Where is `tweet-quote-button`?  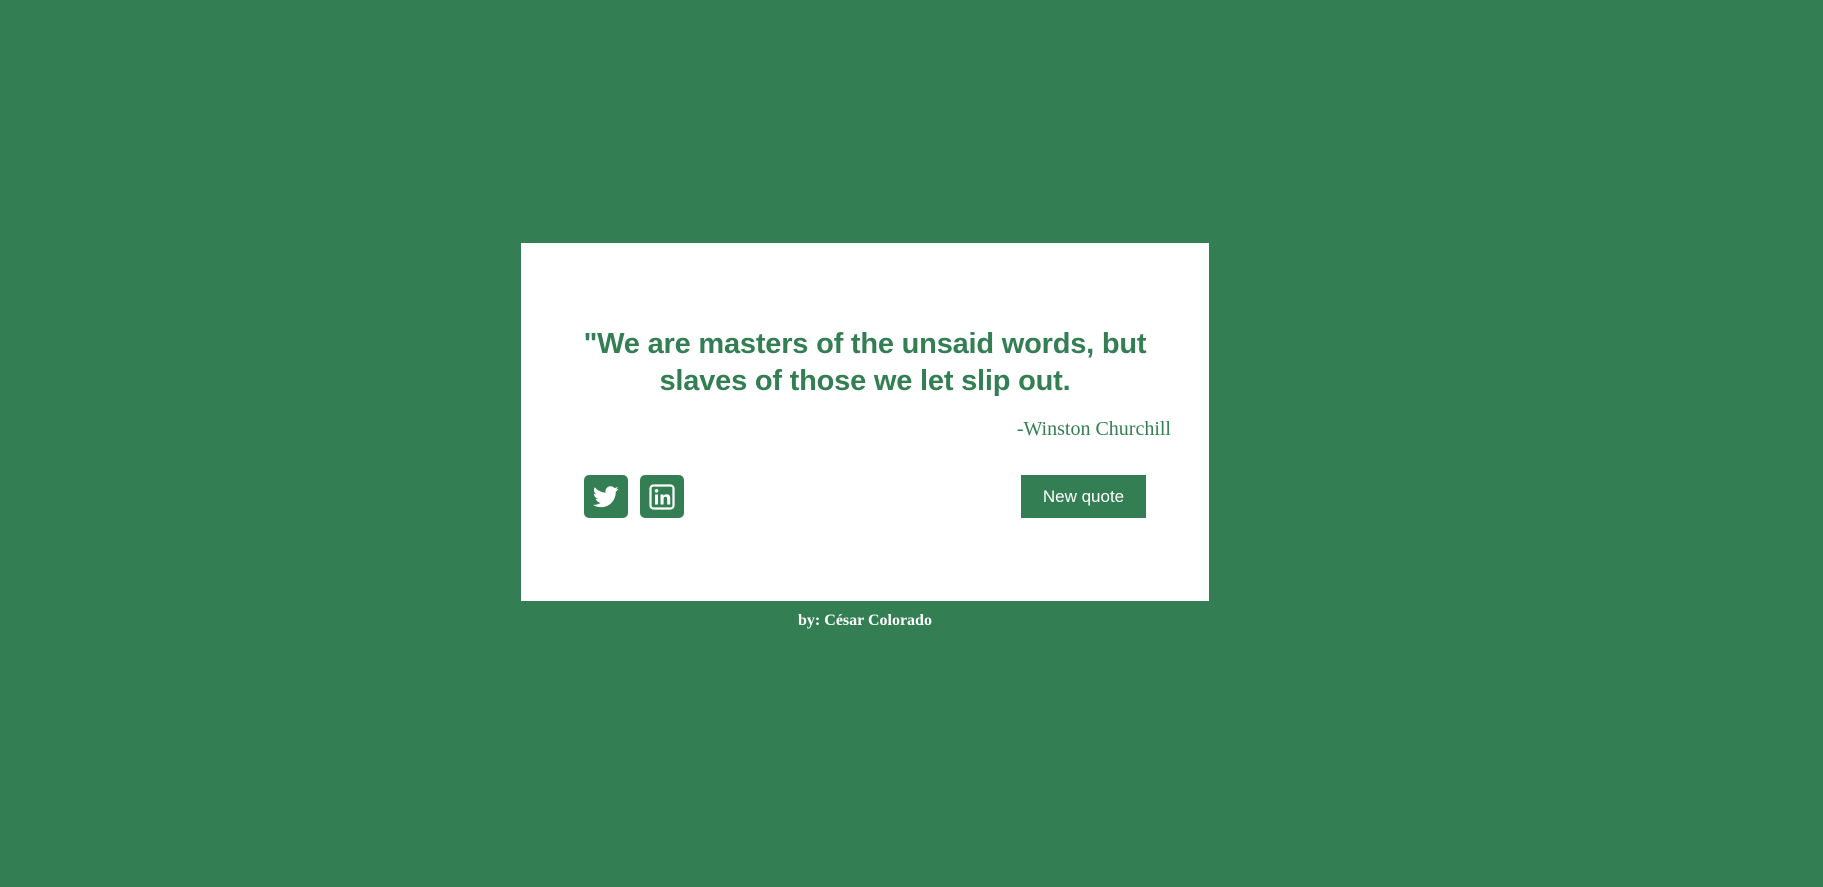 tweet-quote-button is located at coordinates (606, 496).